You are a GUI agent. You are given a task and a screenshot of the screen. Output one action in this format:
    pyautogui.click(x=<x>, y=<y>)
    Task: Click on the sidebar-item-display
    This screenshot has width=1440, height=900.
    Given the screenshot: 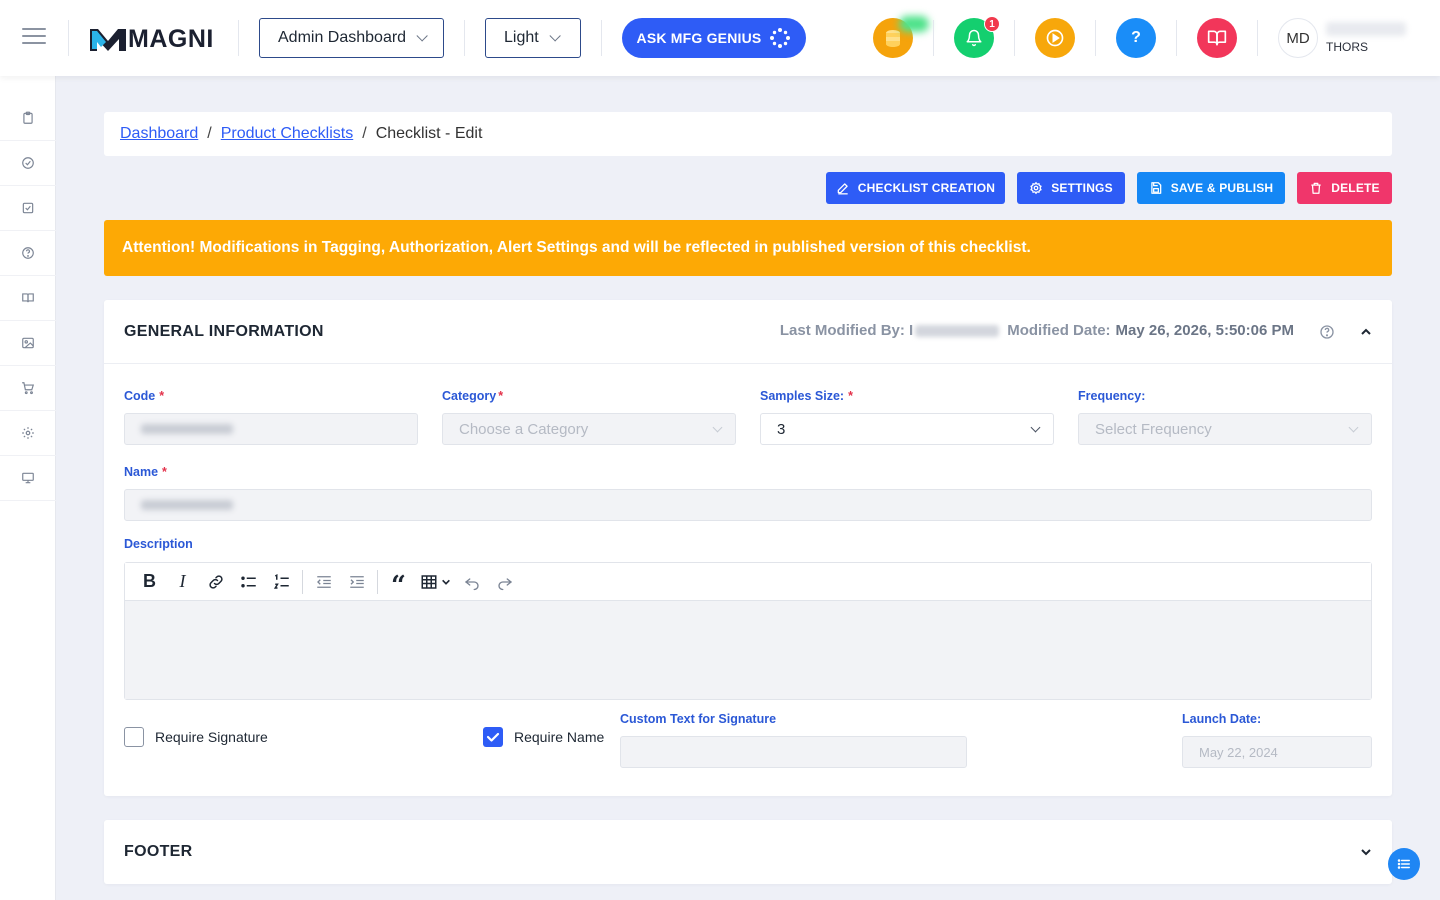 What is the action you would take?
    pyautogui.click(x=28, y=478)
    